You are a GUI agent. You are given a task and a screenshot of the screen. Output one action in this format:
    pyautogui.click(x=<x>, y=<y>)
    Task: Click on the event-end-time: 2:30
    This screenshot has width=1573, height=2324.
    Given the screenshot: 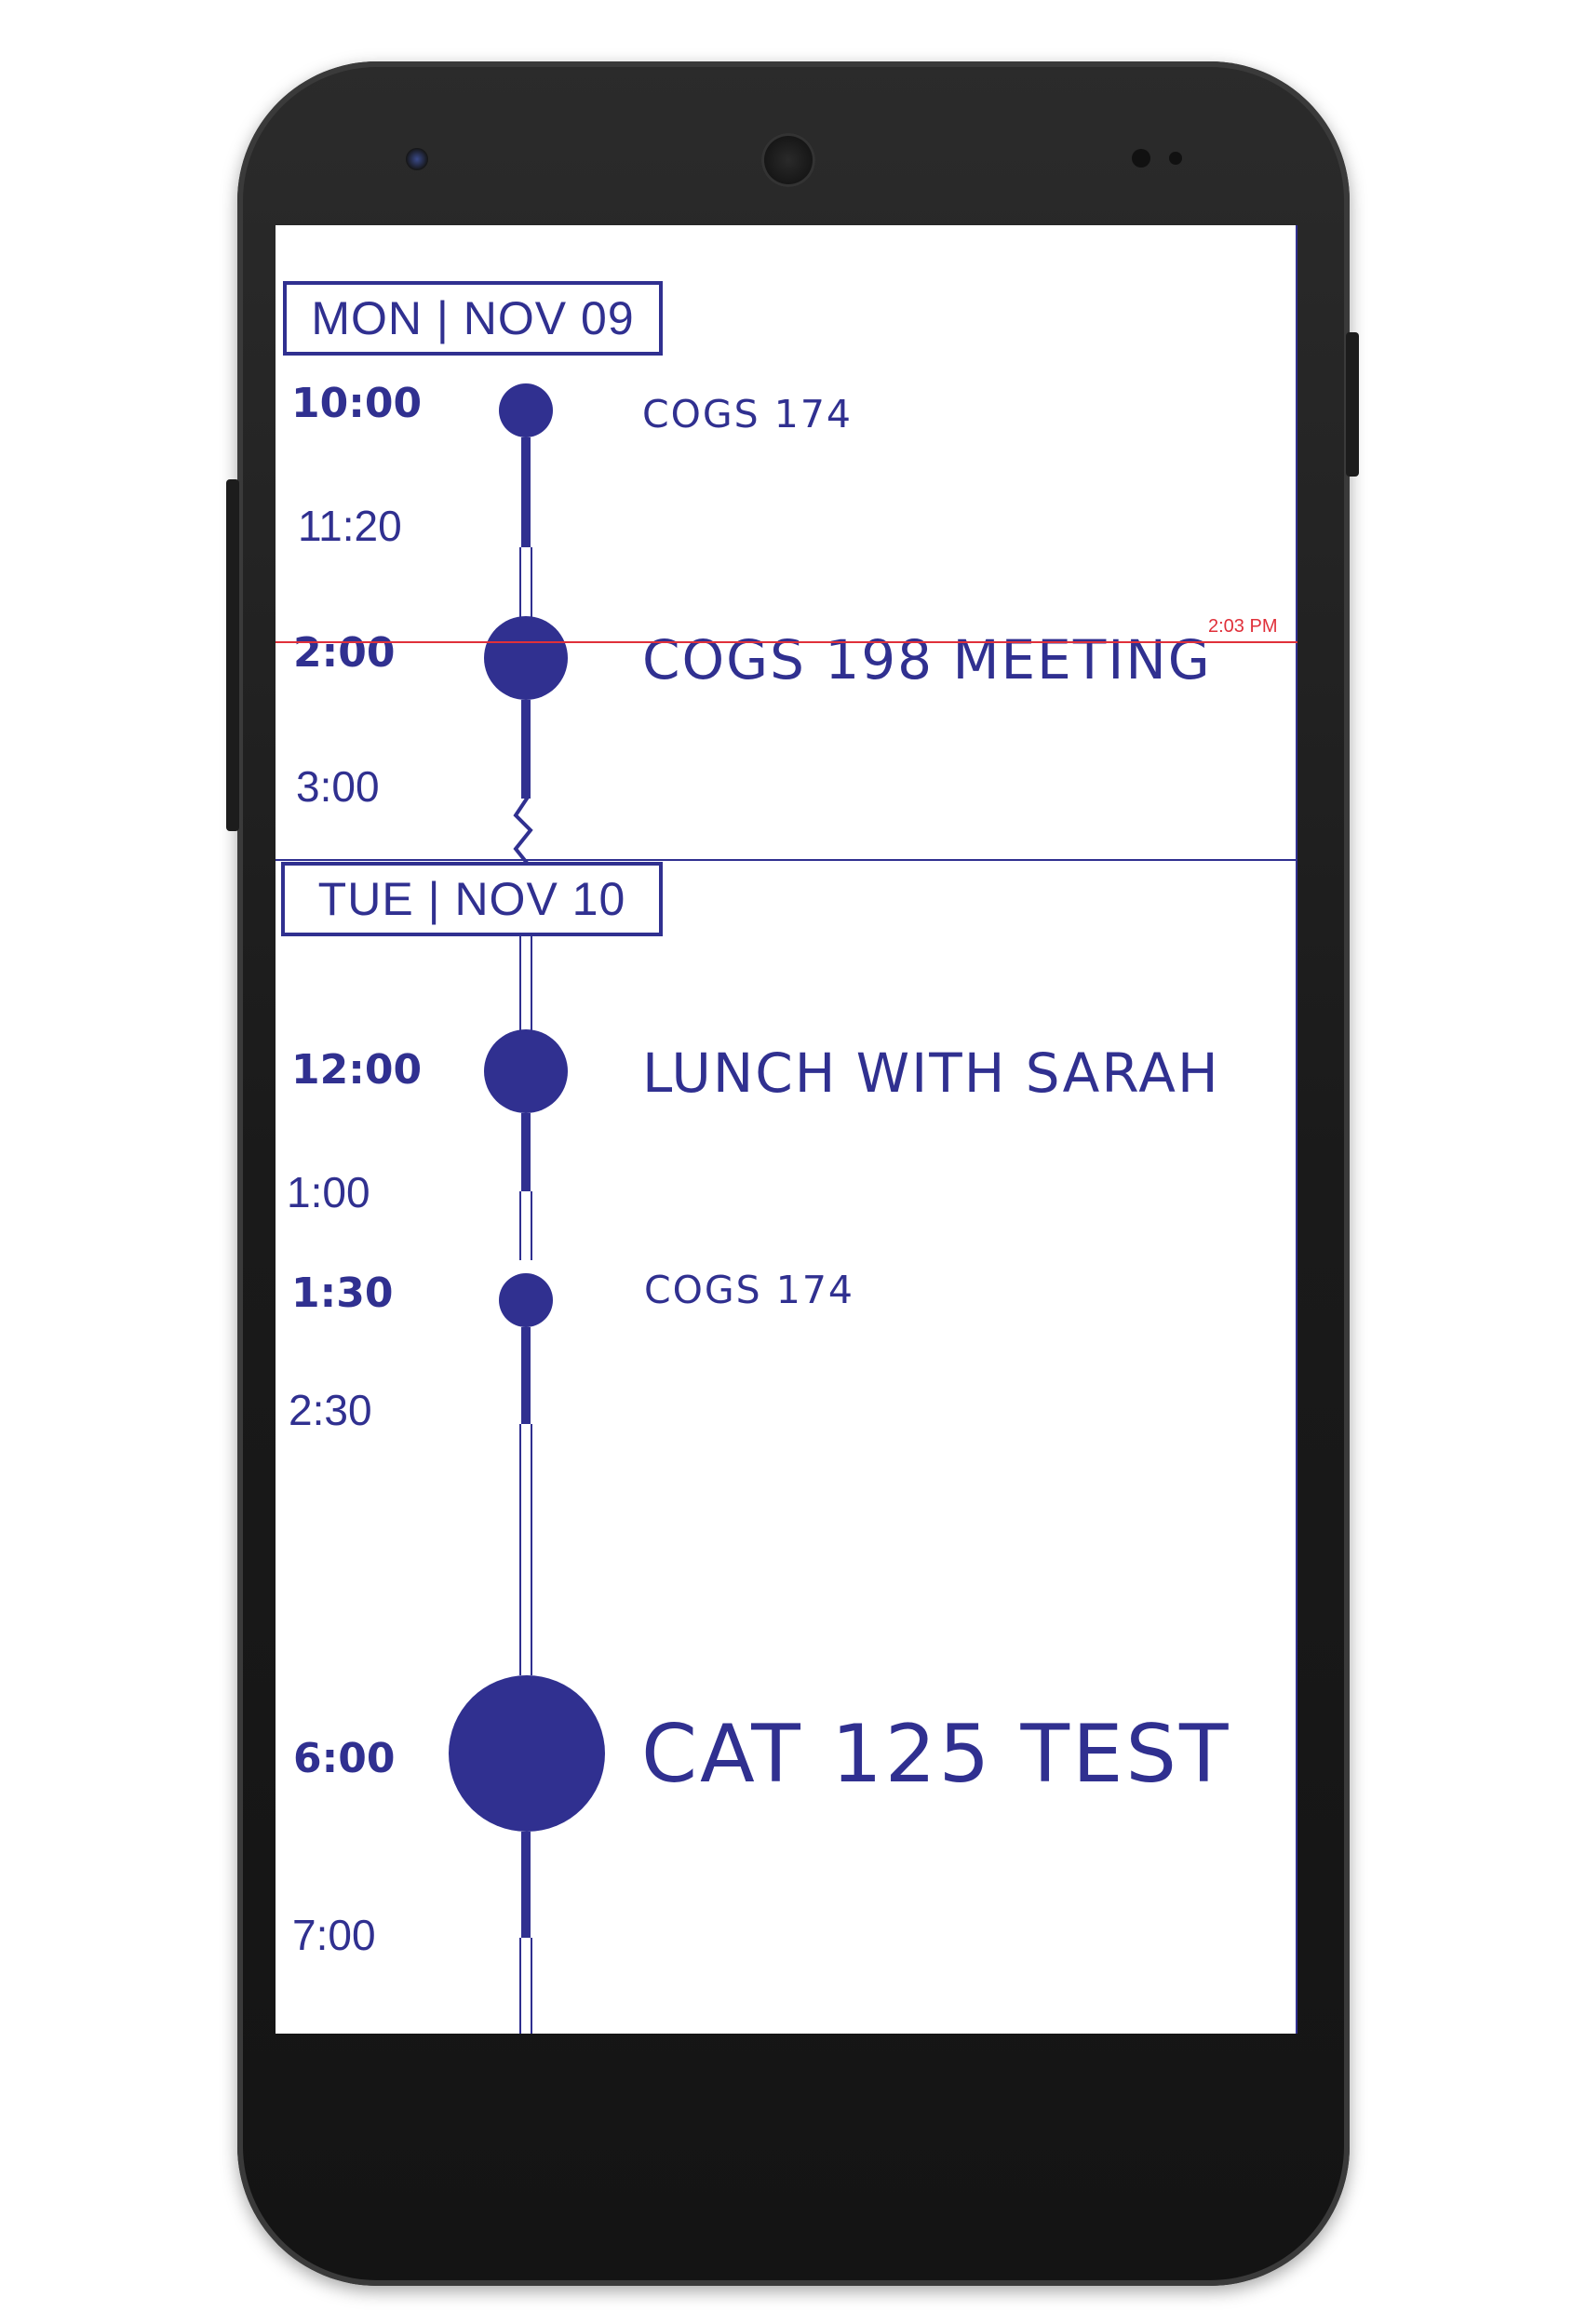 What is the action you would take?
    pyautogui.click(x=330, y=1410)
    